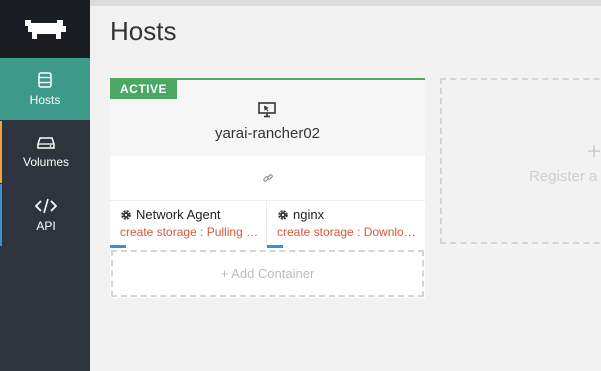 Image resolution: width=601 pixels, height=371 pixels. I want to click on host-link-row, so click(267, 178).